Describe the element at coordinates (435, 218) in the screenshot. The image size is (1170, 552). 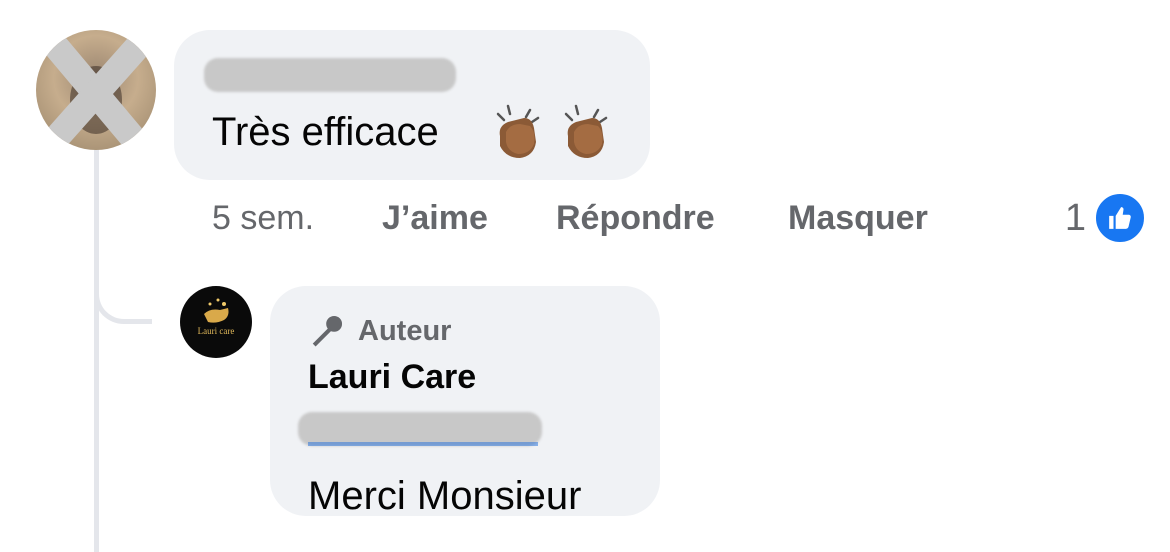
I see `like-button: J’aime` at that location.